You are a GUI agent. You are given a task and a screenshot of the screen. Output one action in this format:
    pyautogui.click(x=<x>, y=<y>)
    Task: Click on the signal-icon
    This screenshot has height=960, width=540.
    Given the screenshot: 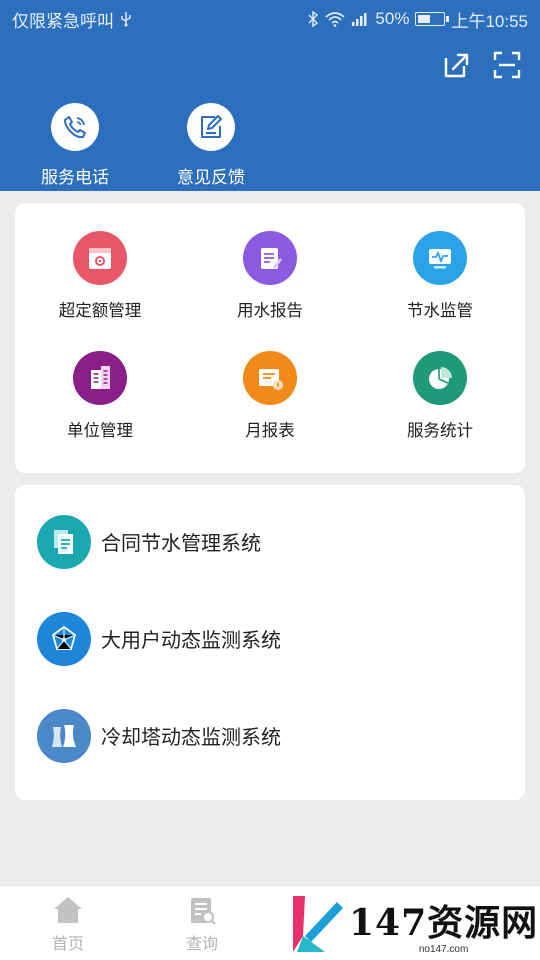 What is the action you would take?
    pyautogui.click(x=359, y=19)
    